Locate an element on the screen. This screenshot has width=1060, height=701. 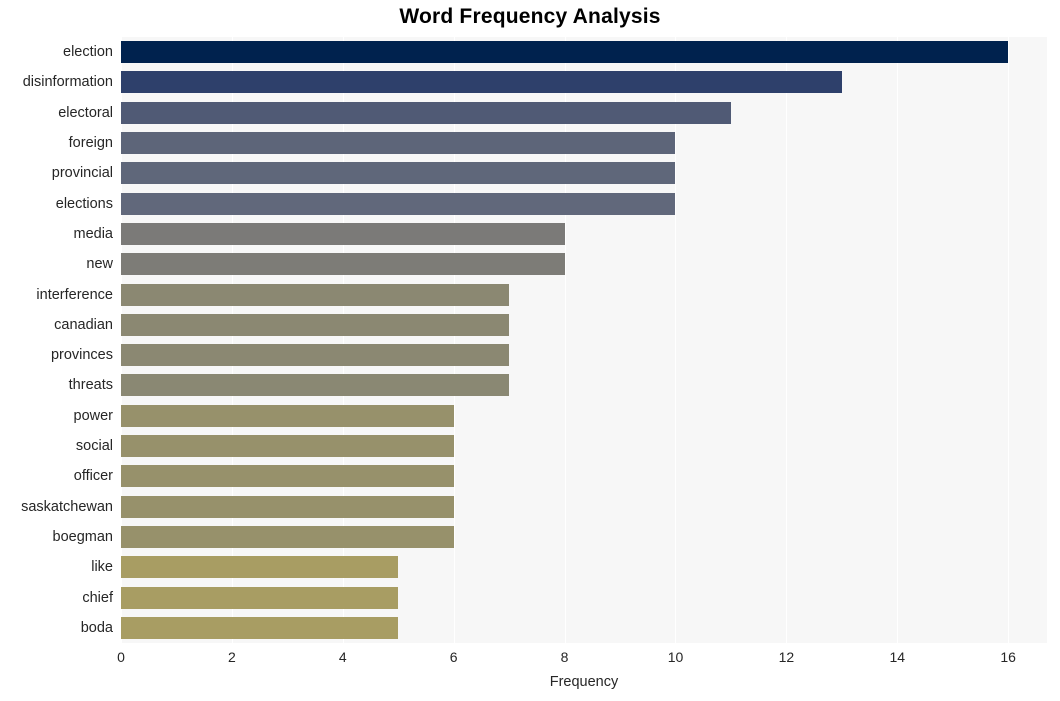
bar-electoral is located at coordinates (426, 112).